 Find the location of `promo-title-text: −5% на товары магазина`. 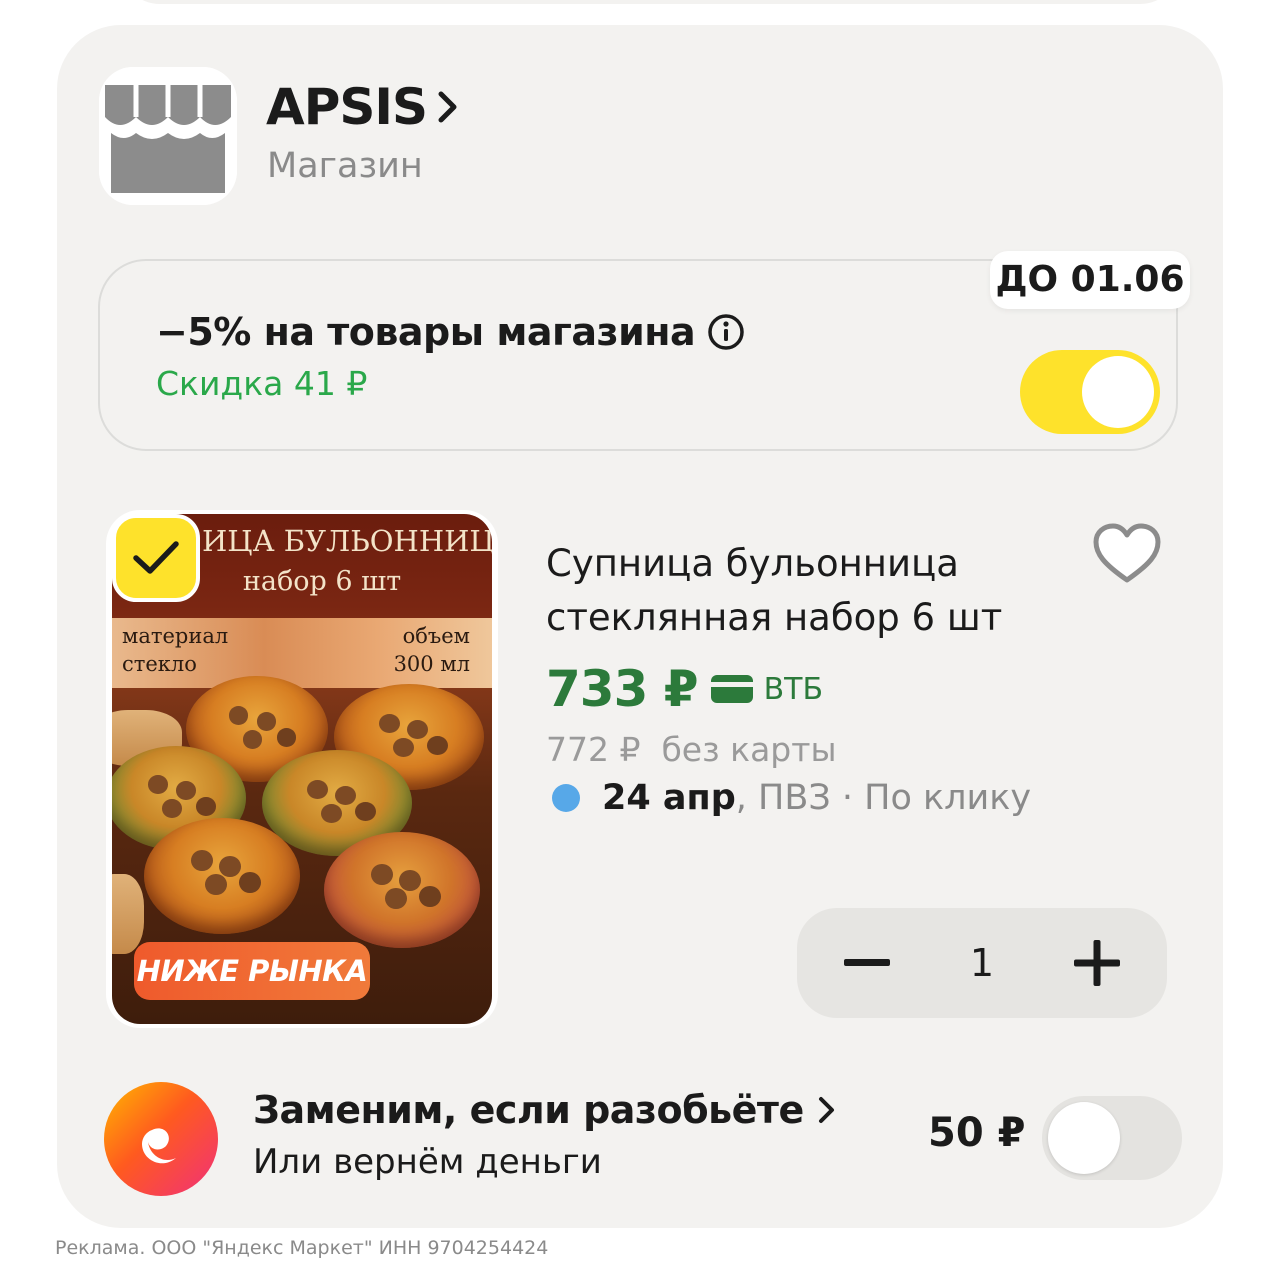

promo-title-text: −5% на товары магазина is located at coordinates (426, 332).